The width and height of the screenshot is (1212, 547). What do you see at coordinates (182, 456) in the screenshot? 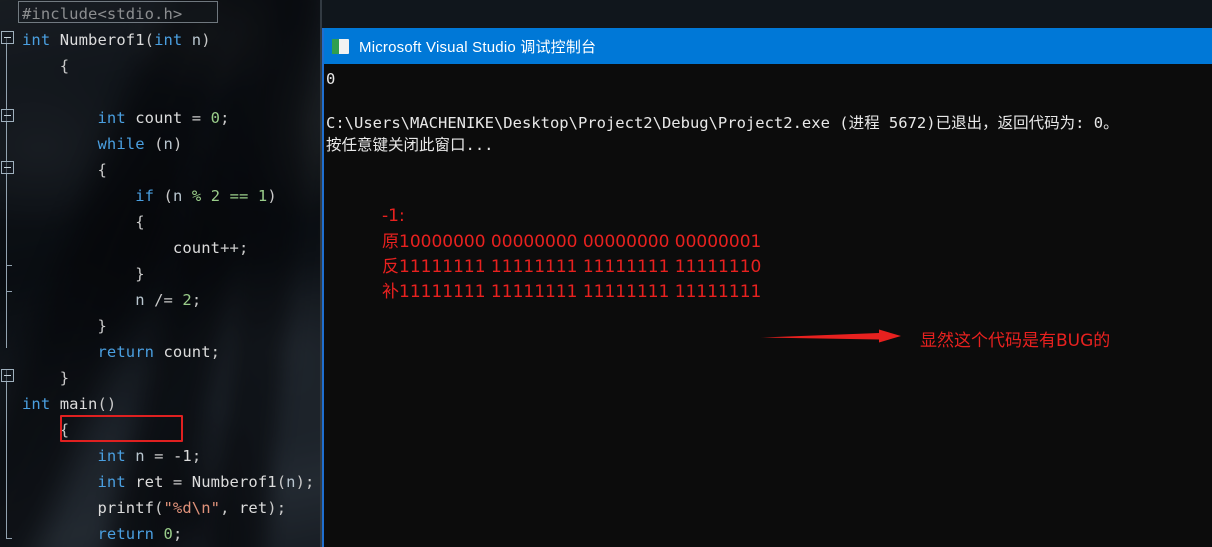
I see `code-token: -1` at bounding box center [182, 456].